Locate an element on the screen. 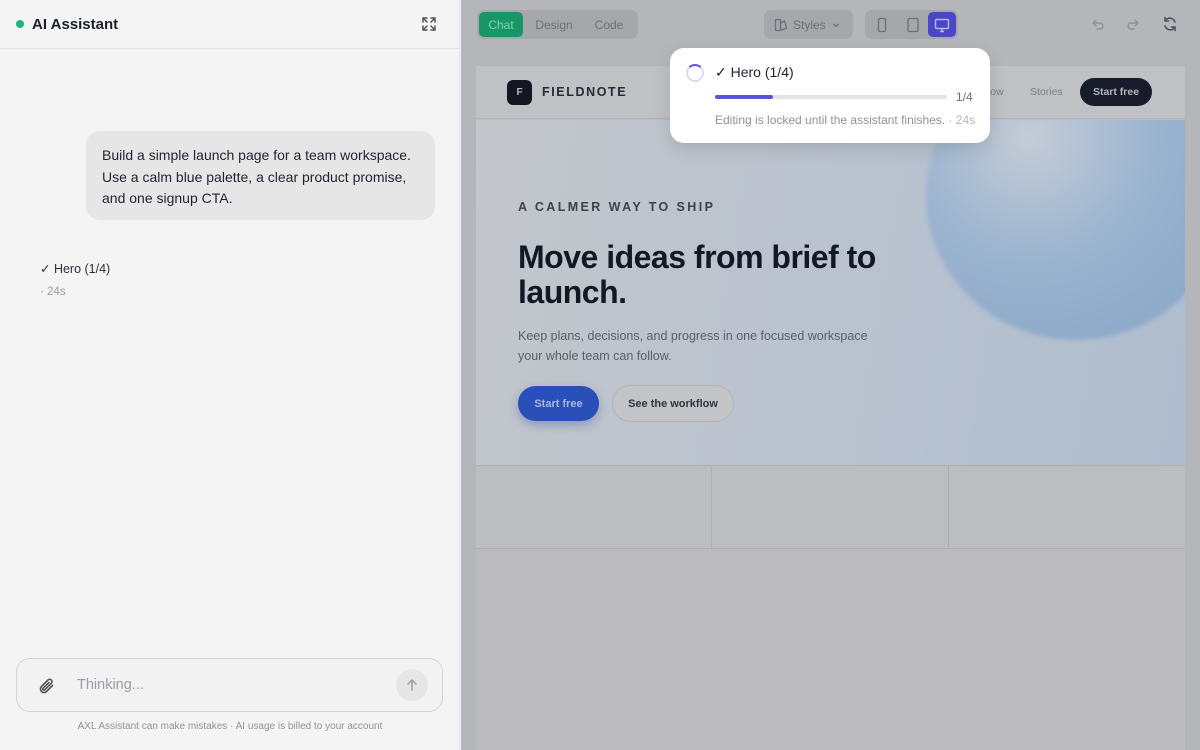 Image resolution: width=1200 pixels, height=750 pixels. mode-tabs: Chat Design Code is located at coordinates (557, 24).